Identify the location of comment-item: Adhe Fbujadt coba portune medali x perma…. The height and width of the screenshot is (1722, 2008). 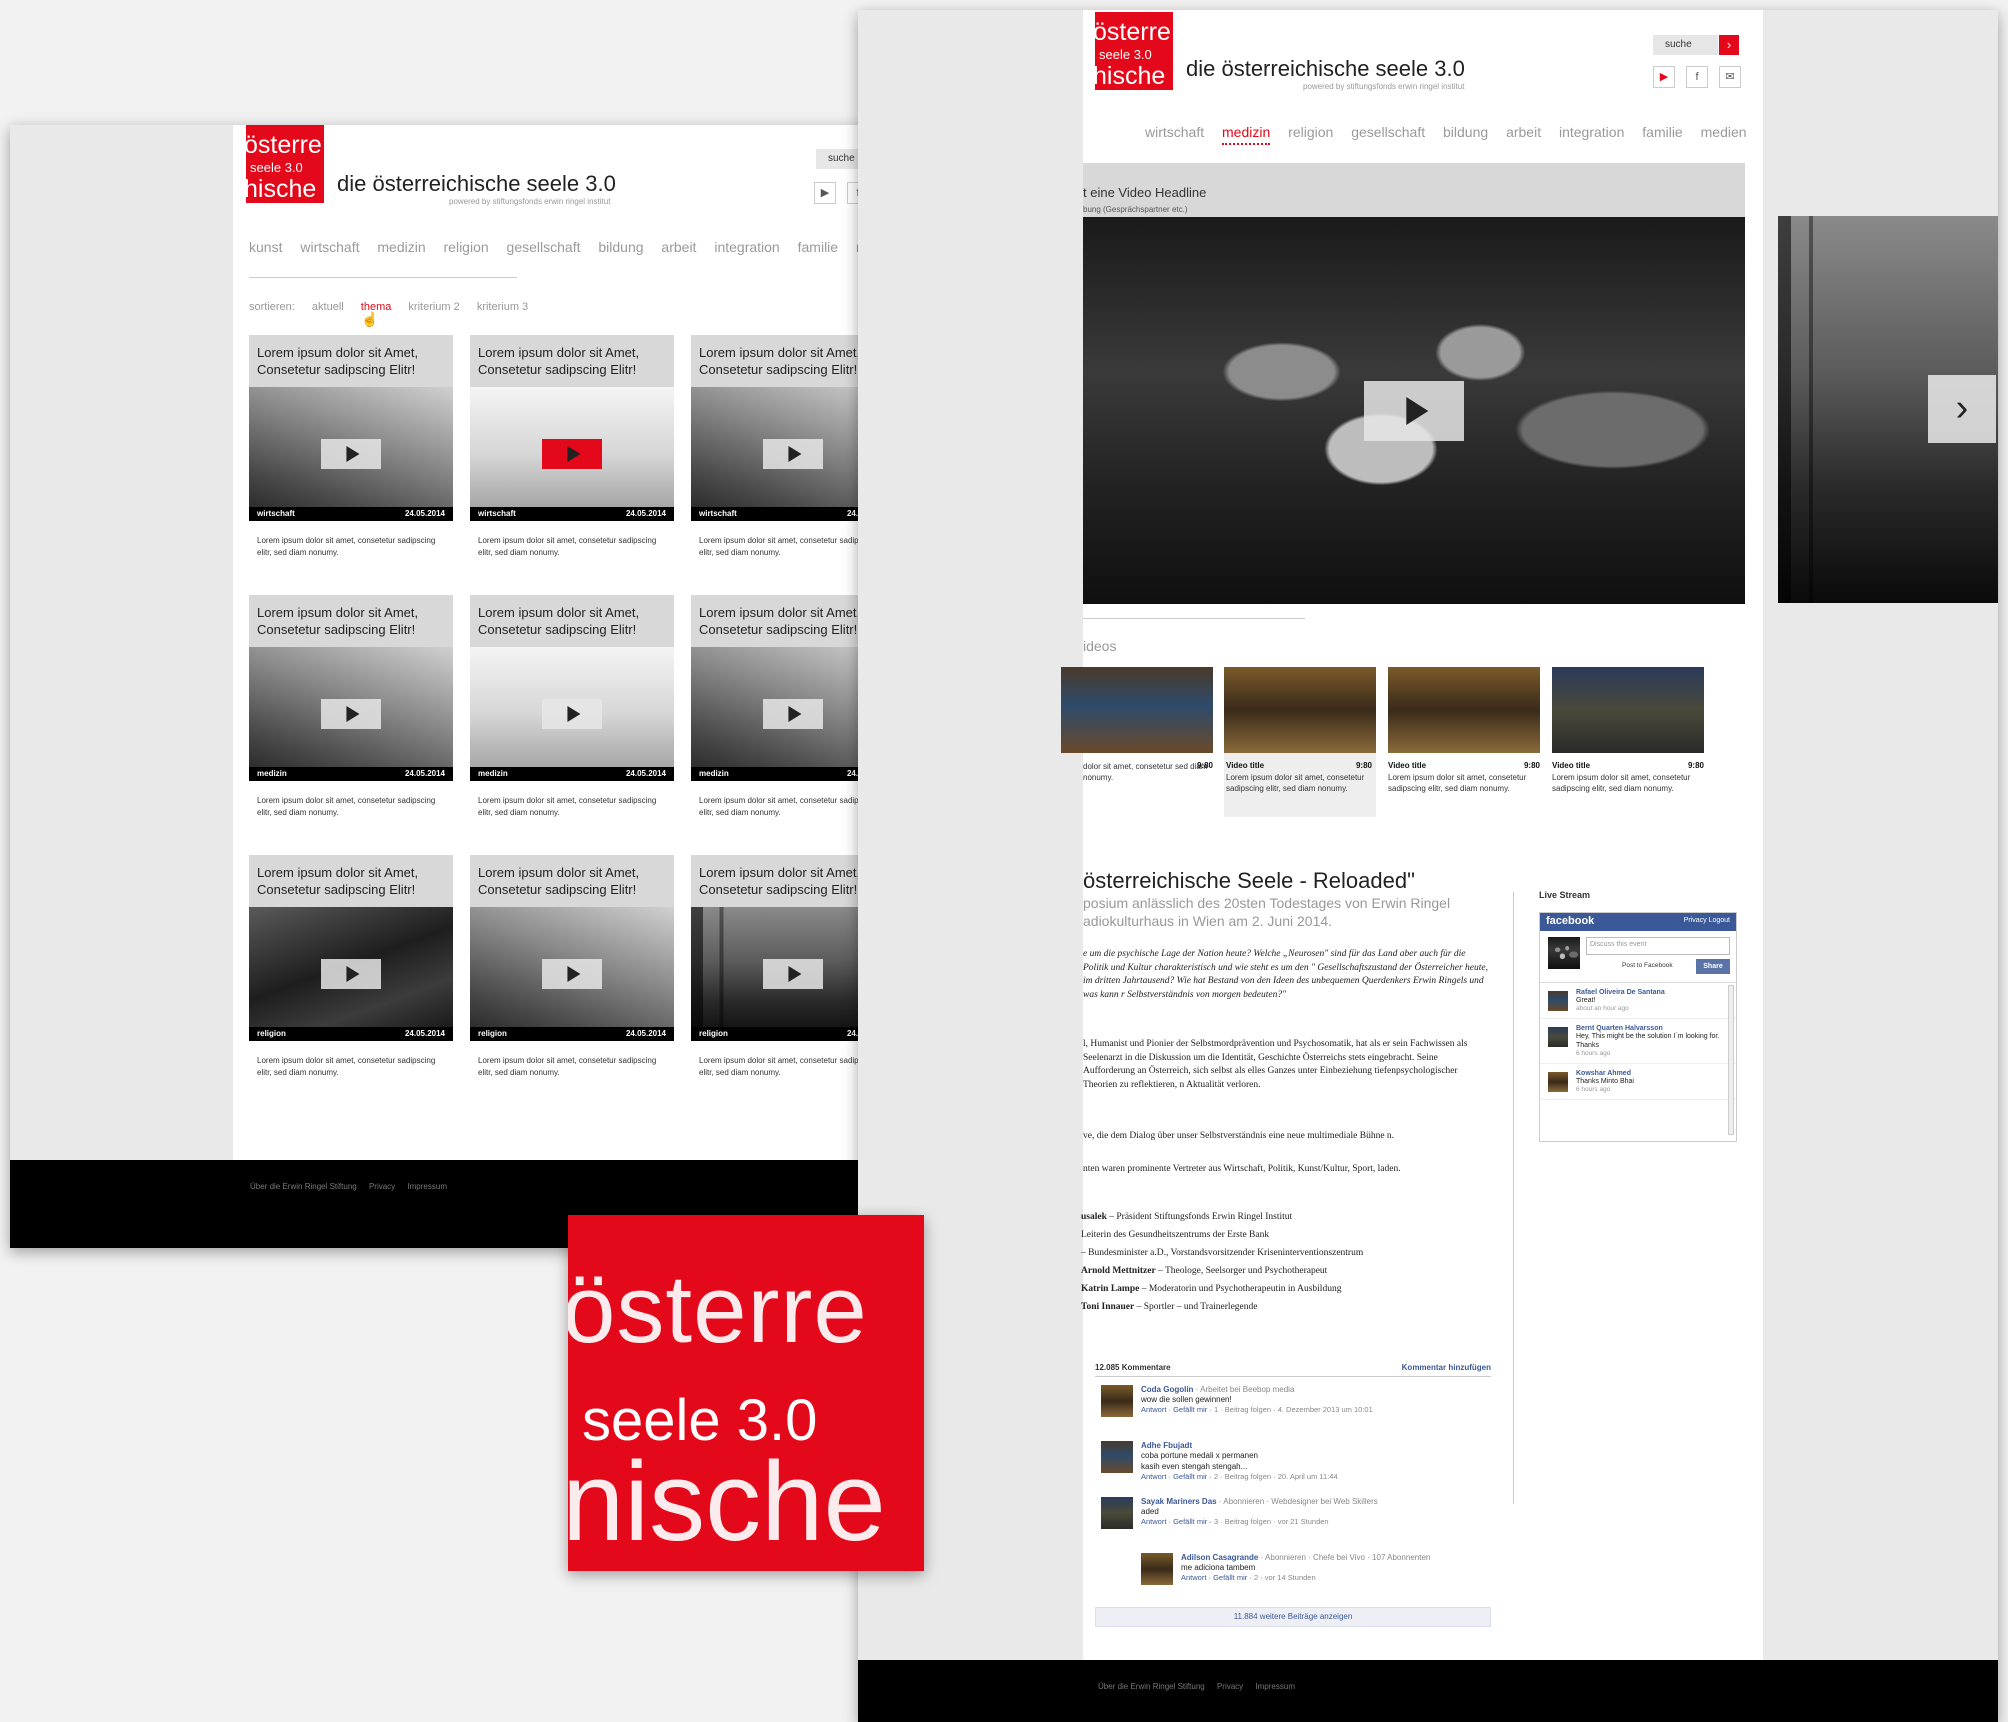
(1293, 1465).